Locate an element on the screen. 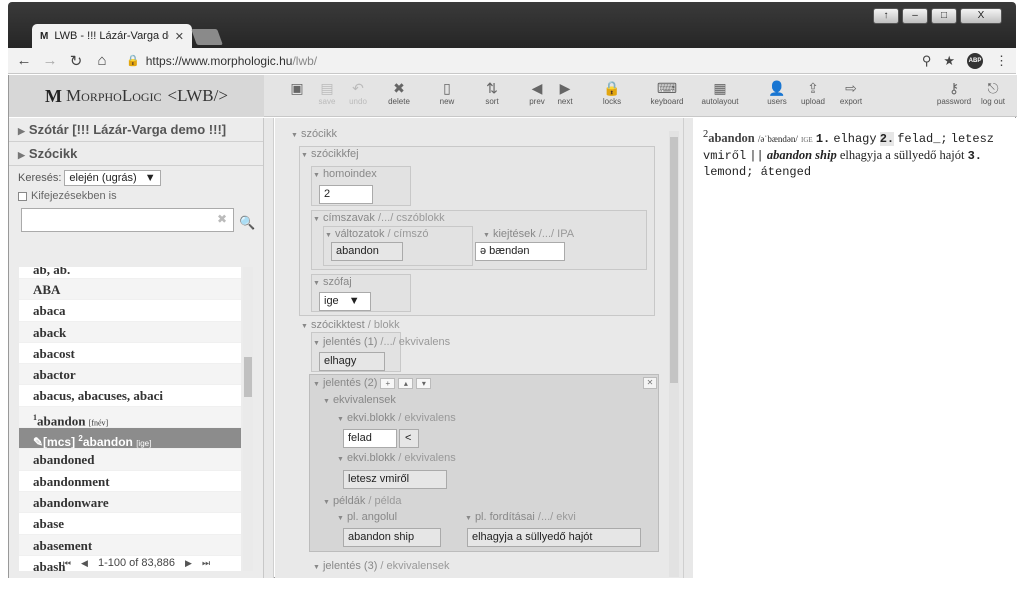  forward-icon: → is located at coordinates (50, 60).